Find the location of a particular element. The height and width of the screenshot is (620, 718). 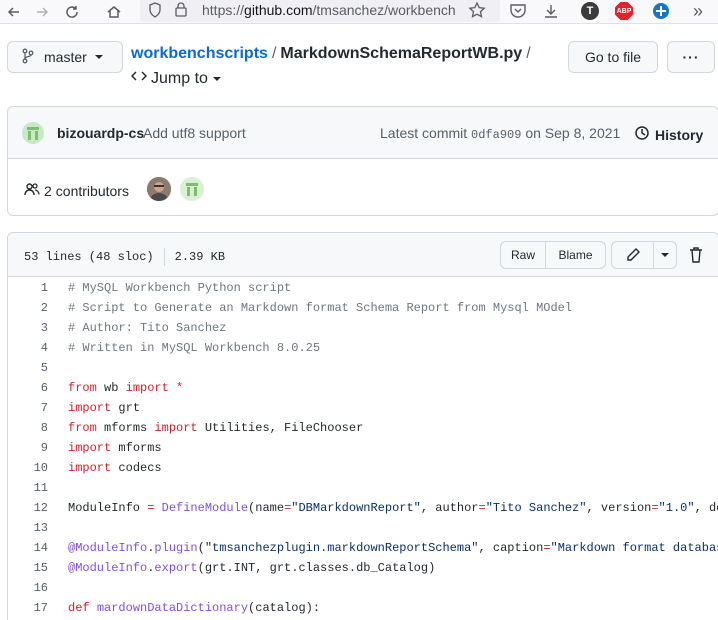

delete-file-button is located at coordinates (696, 255).